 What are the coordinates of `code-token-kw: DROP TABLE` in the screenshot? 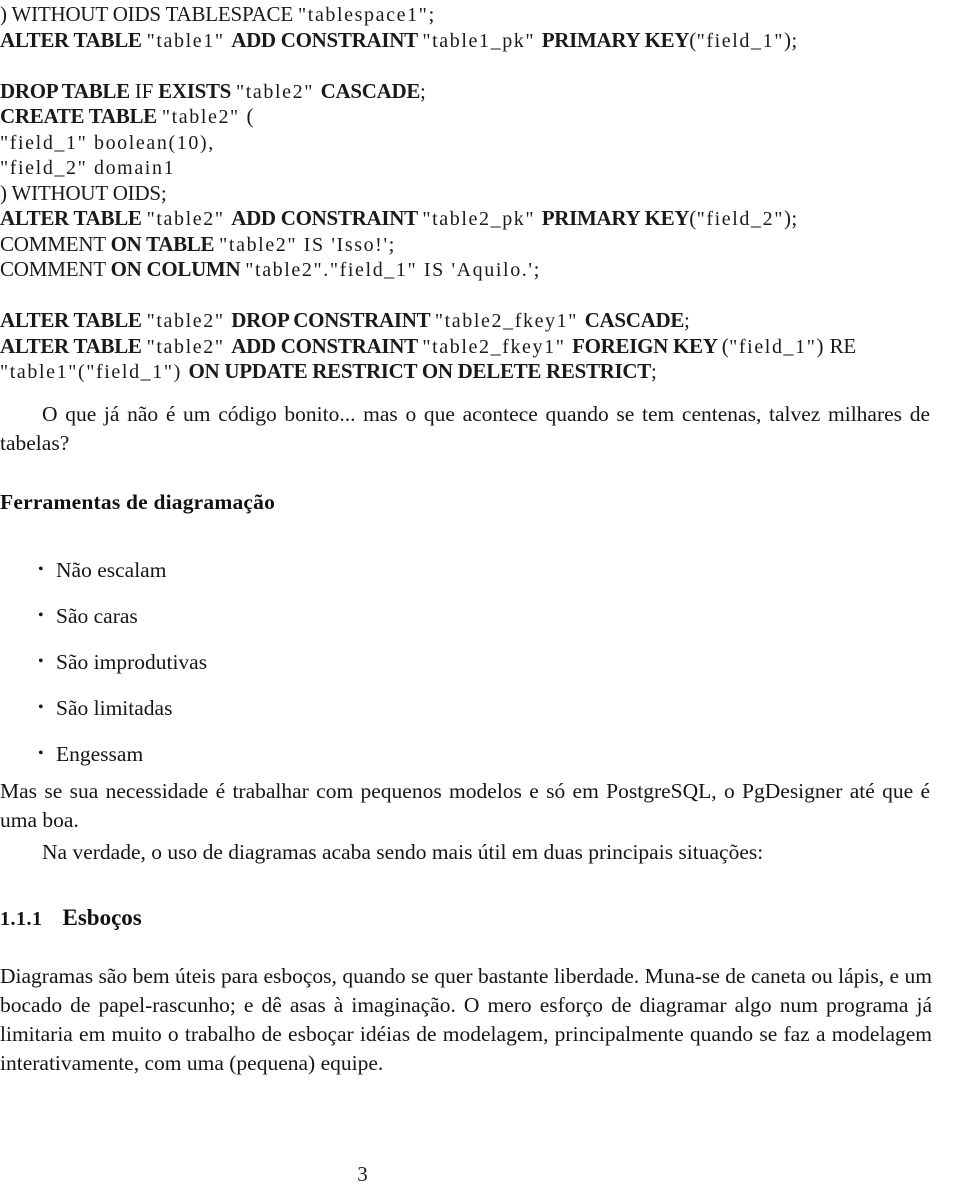 It's located at (67, 90).